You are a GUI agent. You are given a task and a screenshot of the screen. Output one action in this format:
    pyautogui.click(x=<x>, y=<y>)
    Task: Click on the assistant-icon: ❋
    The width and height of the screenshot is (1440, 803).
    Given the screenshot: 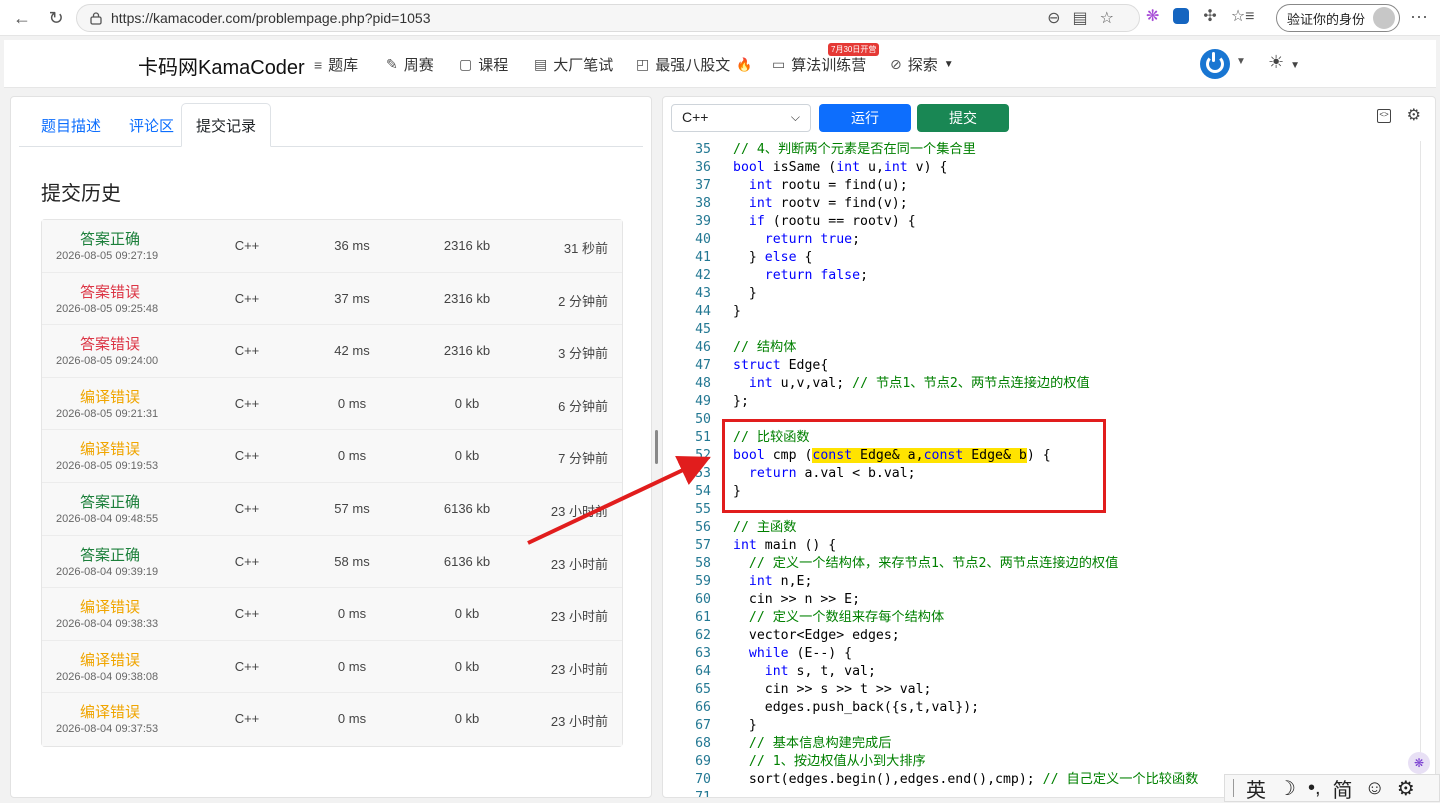 What is the action you would take?
    pyautogui.click(x=1419, y=763)
    